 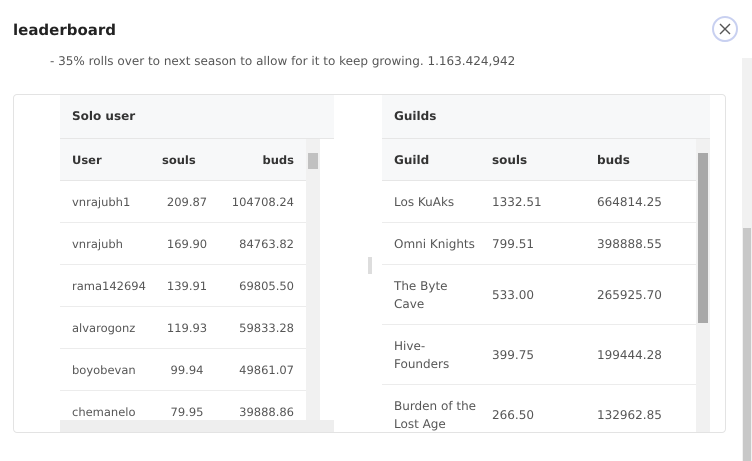 I want to click on table-cell-text: boyobevan, so click(x=104, y=370).